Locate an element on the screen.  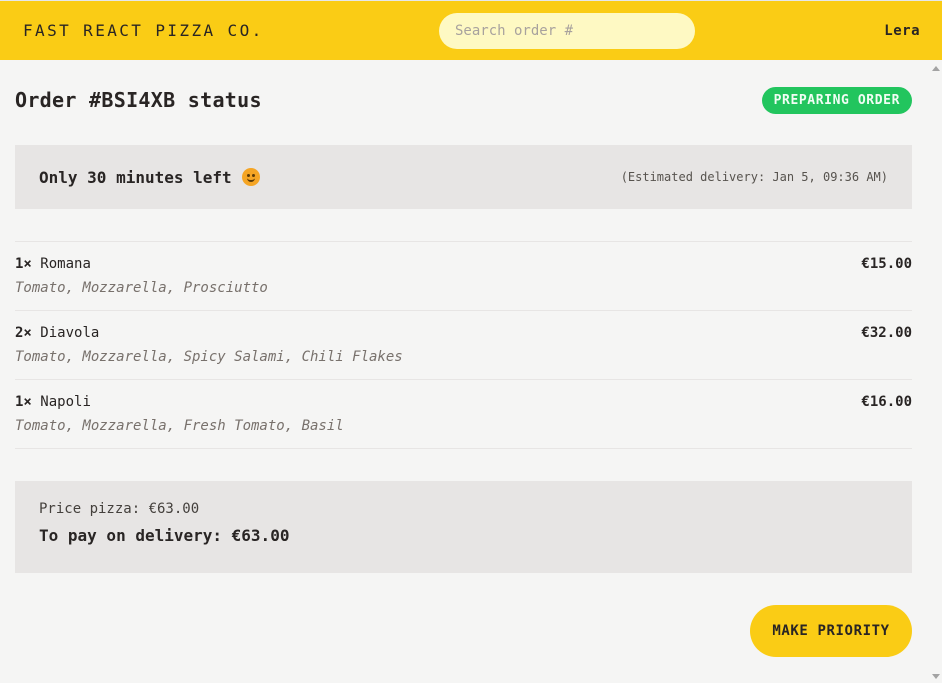
scroll-up-icon is located at coordinates (936, 68).